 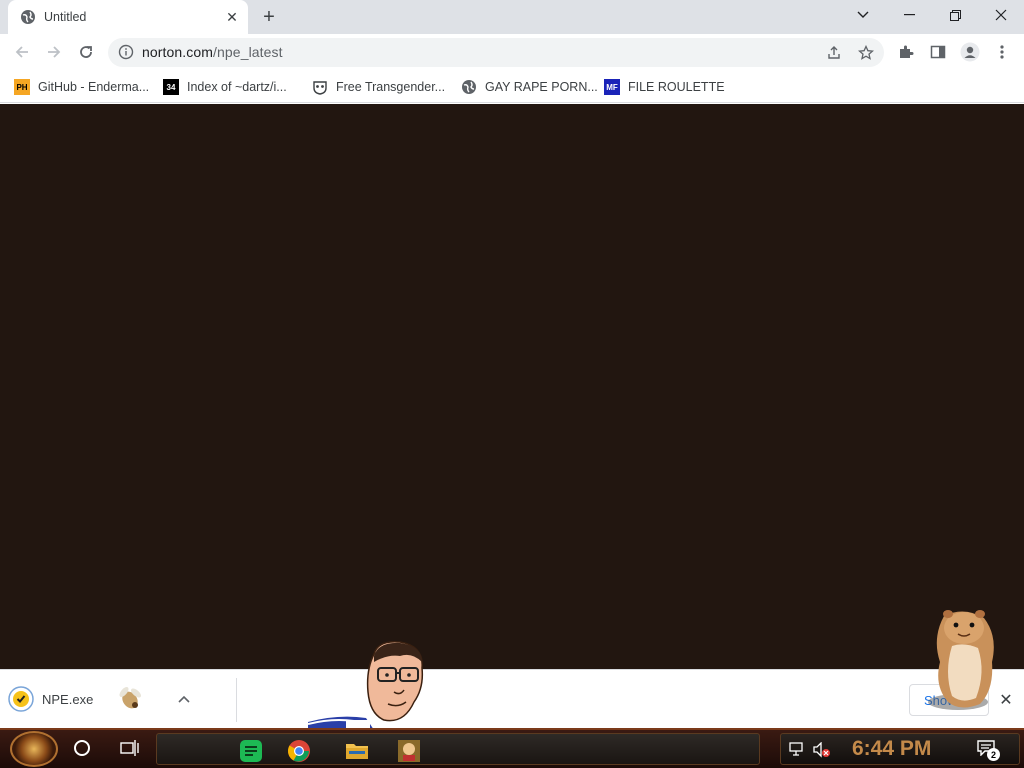 I want to click on share-icon, so click(x=834, y=52).